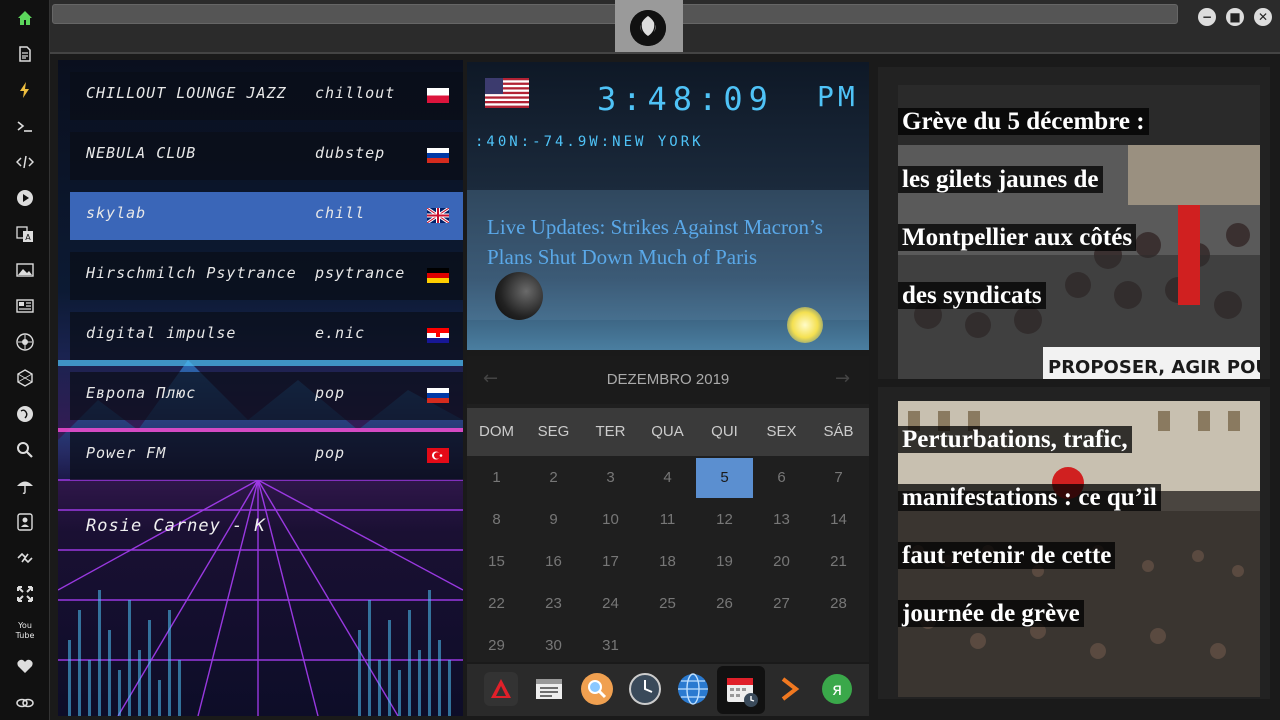  I want to click on clock-time: 3:48:09, so click(685, 99).